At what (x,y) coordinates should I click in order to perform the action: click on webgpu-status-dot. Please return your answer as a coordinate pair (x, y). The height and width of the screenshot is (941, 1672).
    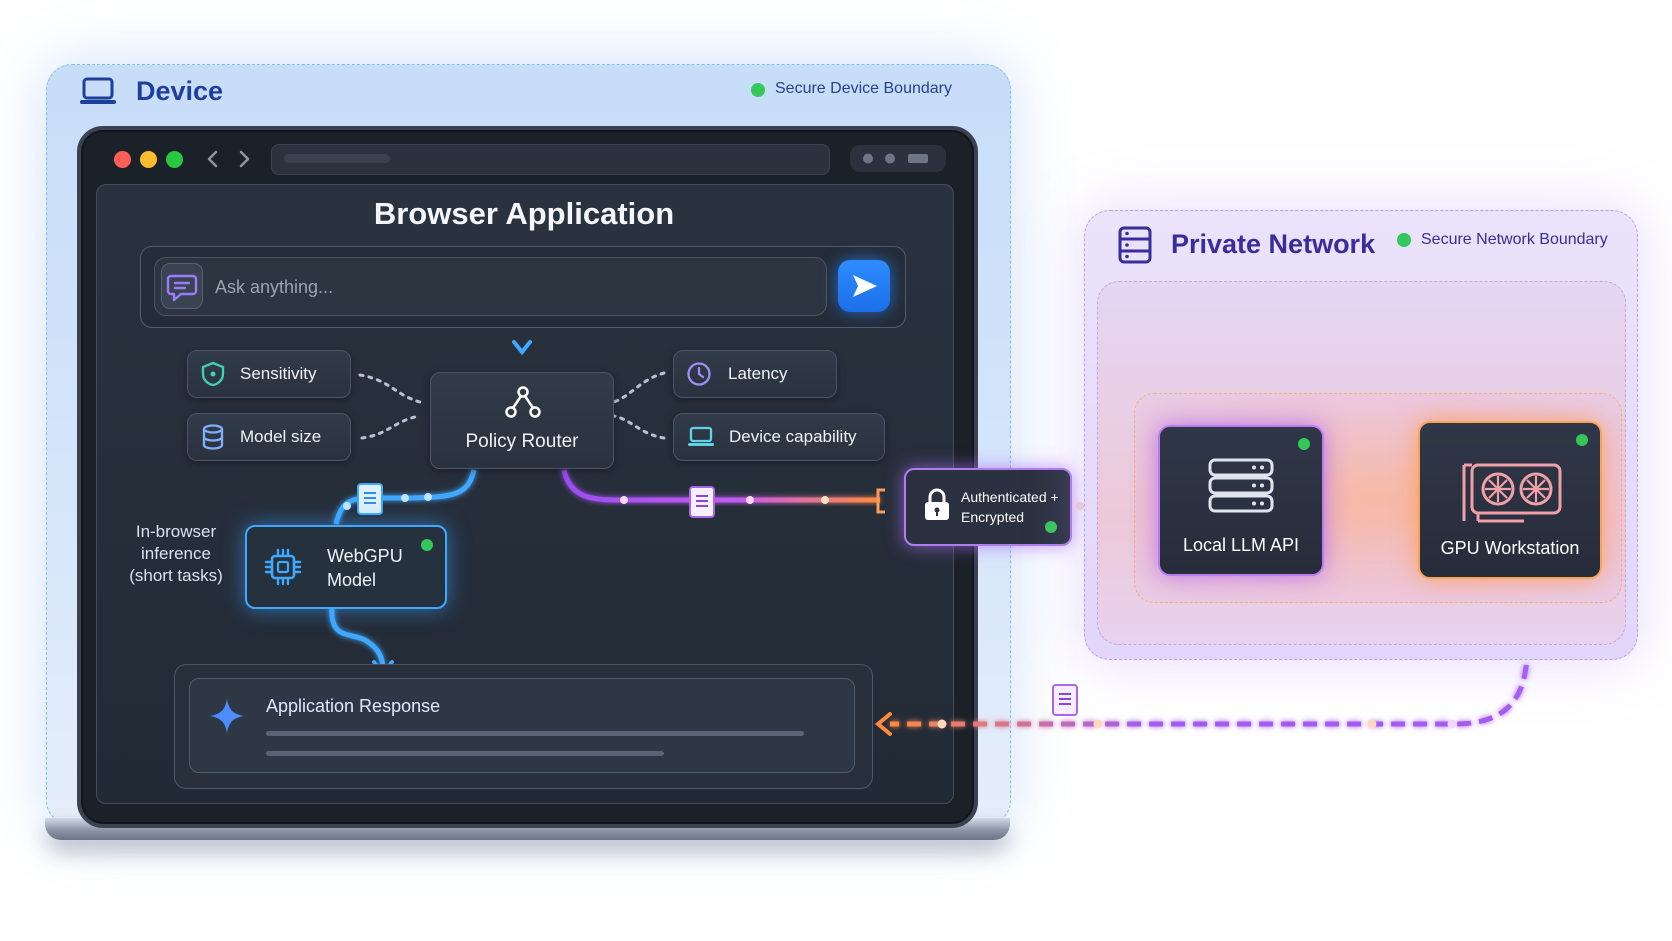
    Looking at the image, I should click on (427, 545).